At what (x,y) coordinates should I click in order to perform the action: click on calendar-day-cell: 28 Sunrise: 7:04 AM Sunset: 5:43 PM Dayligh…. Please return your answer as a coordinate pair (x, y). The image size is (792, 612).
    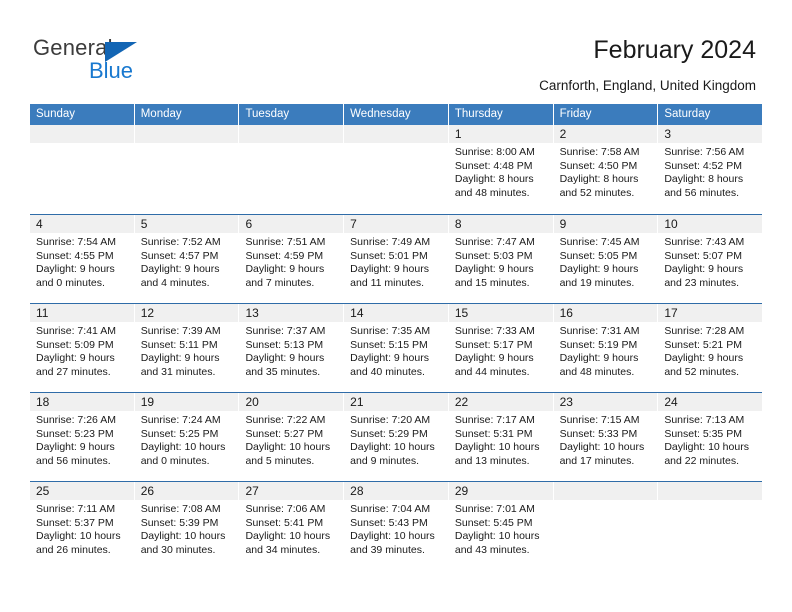
    Looking at the image, I should click on (396, 526).